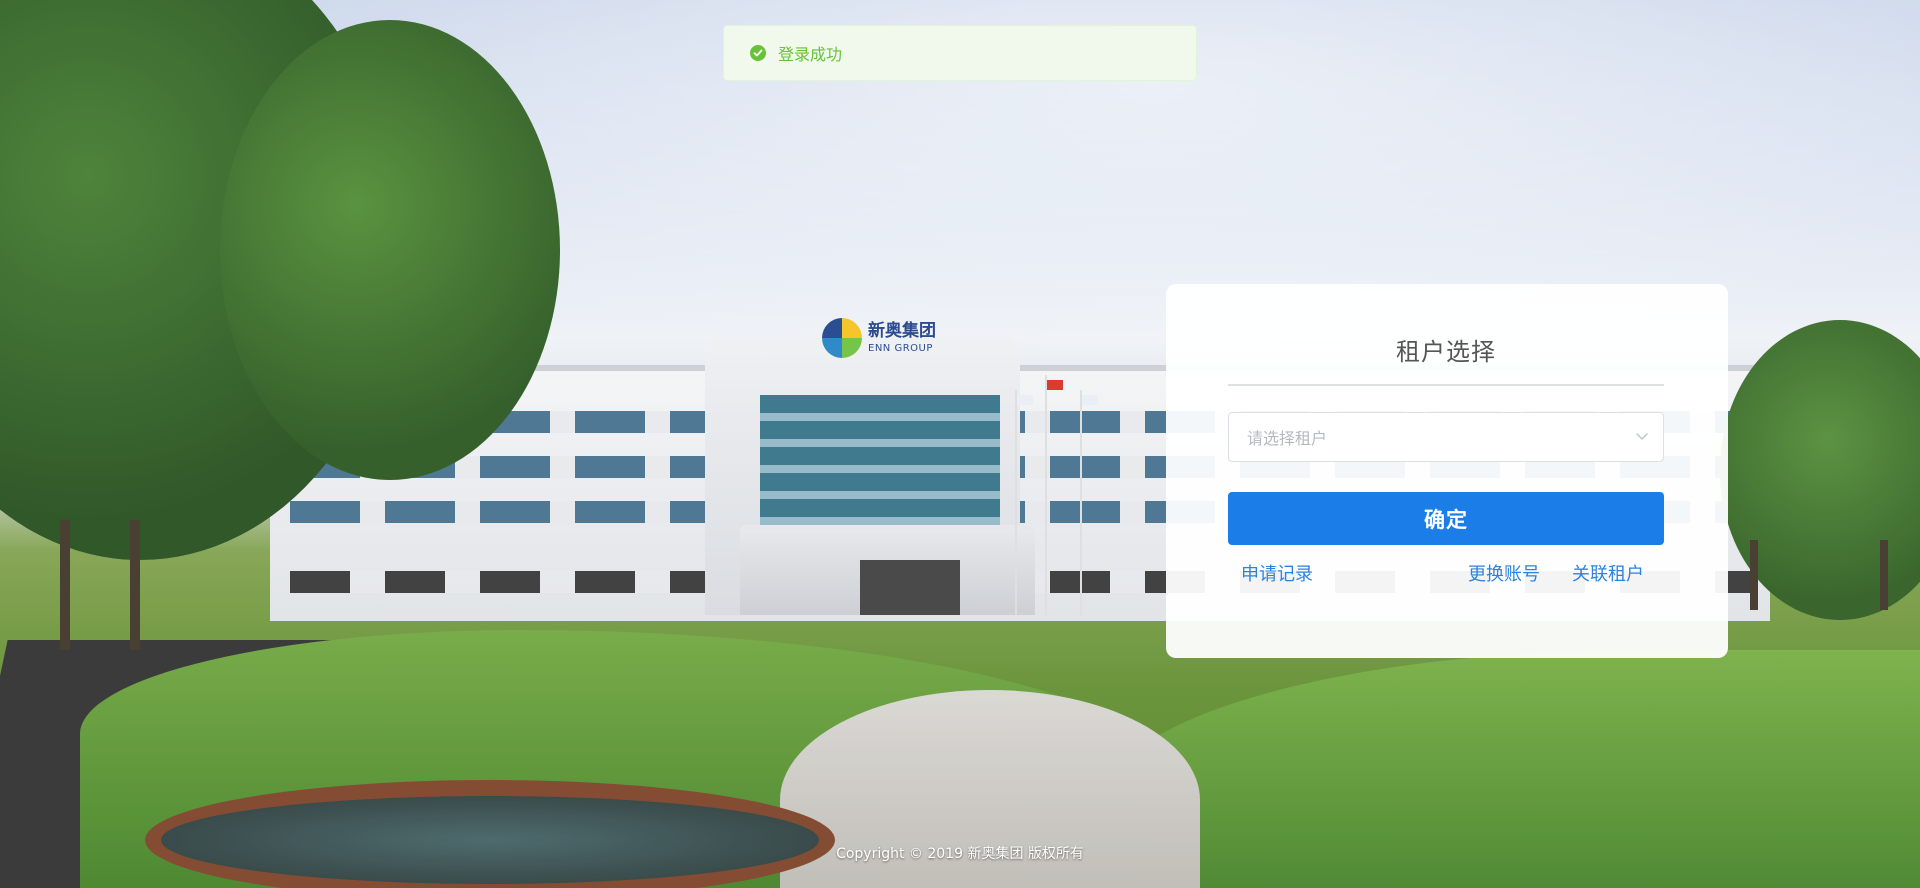 Image resolution: width=1920 pixels, height=888 pixels. I want to click on check-circle-icon, so click(758, 53).